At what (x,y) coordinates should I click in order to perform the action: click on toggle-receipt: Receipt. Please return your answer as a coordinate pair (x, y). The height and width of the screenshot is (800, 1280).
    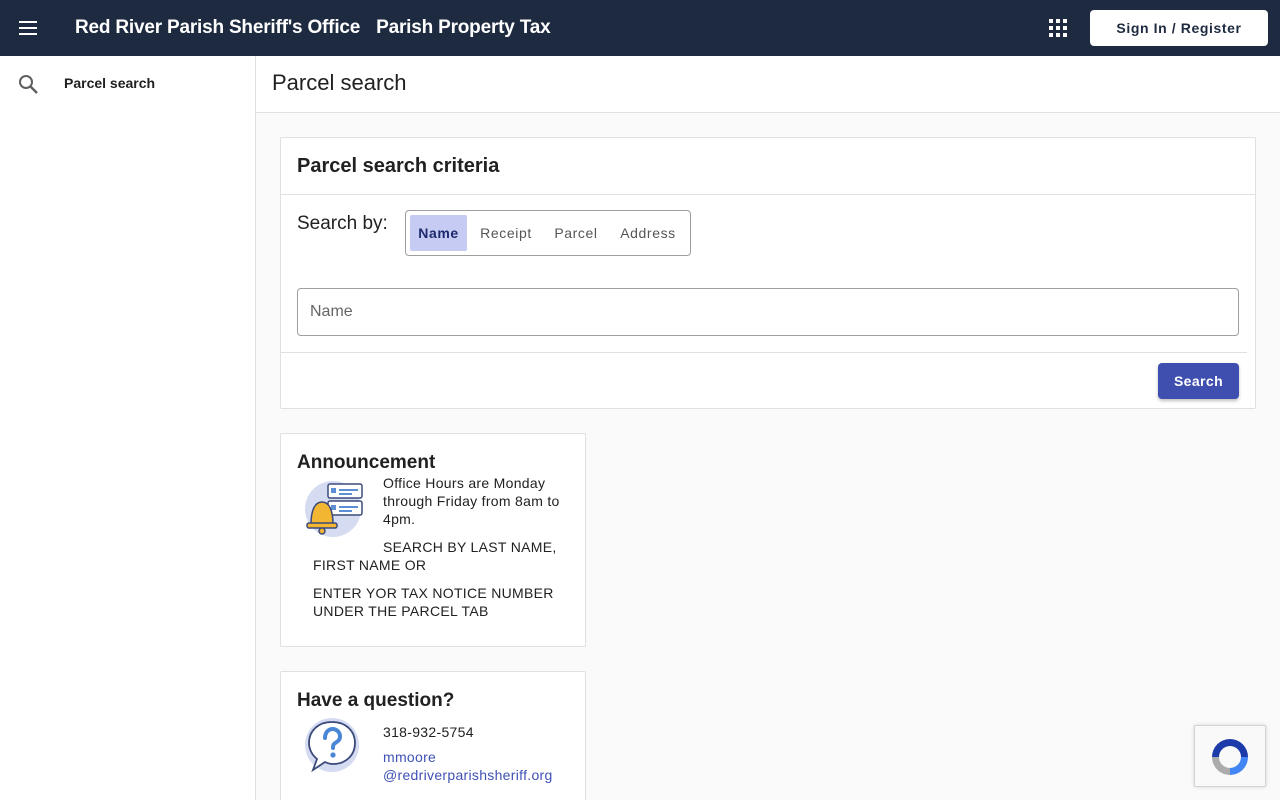
    Looking at the image, I should click on (506, 233).